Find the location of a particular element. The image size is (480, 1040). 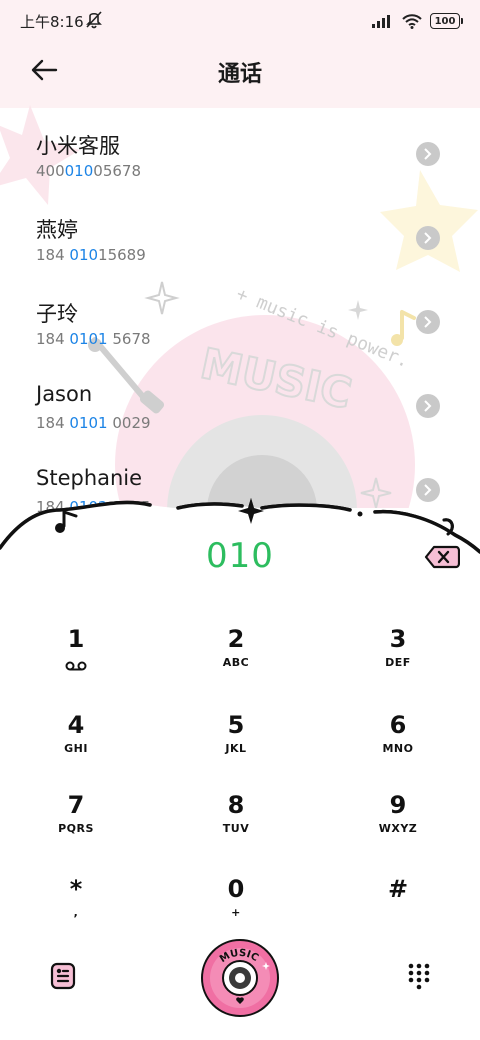

number-suffix: 15689 is located at coordinates (122, 255).